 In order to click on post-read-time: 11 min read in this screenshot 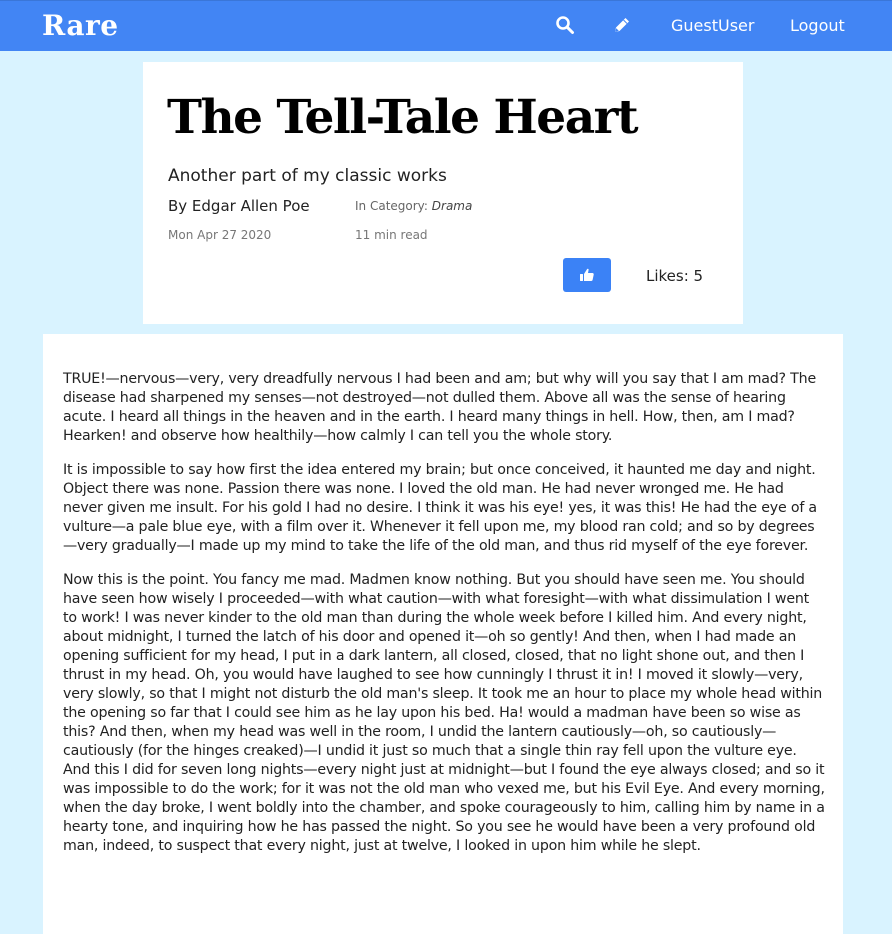, I will do `click(391, 235)`.